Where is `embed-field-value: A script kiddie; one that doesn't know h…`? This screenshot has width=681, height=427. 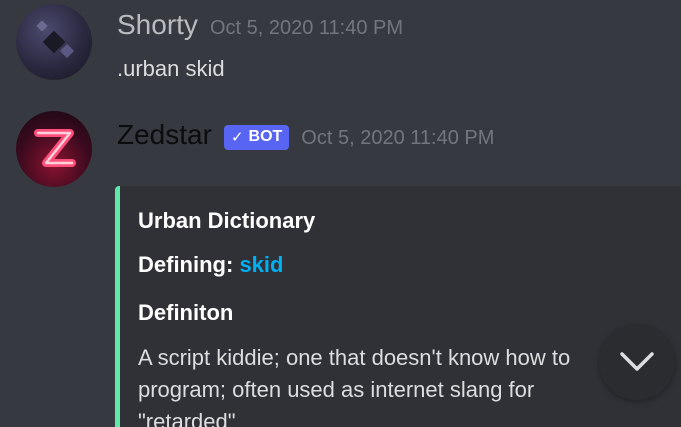
embed-field-value: A script kiddie; one that doesn't know h… is located at coordinates (354, 386).